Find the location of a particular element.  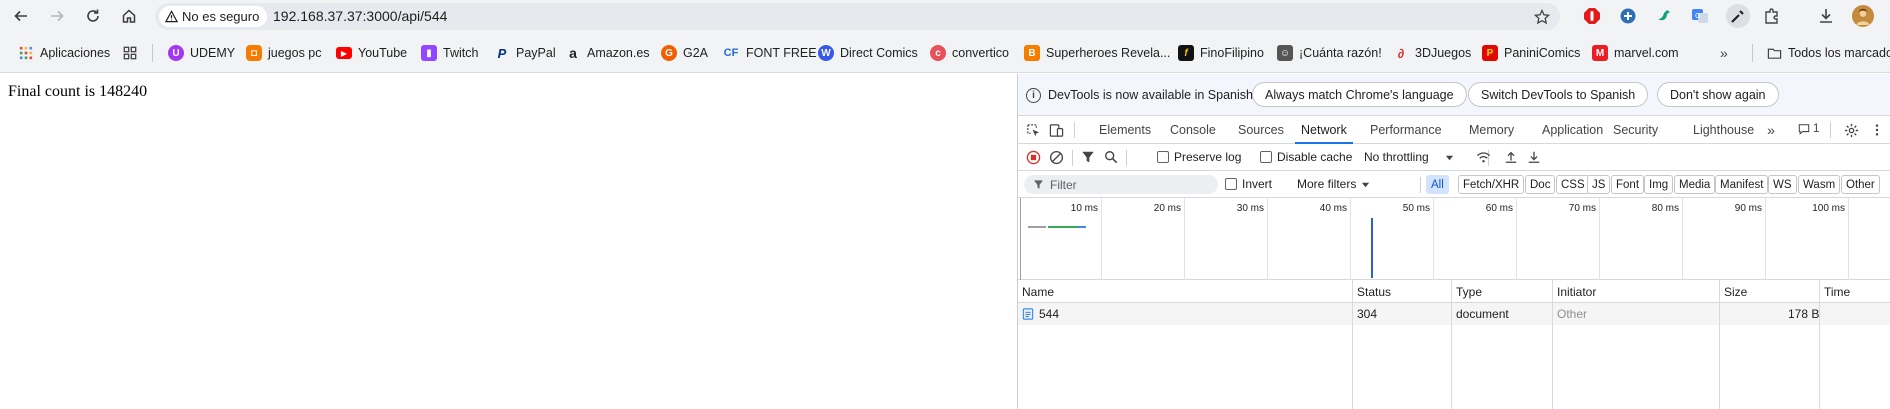

column-header-initiator: Initiator is located at coordinates (1576, 292).